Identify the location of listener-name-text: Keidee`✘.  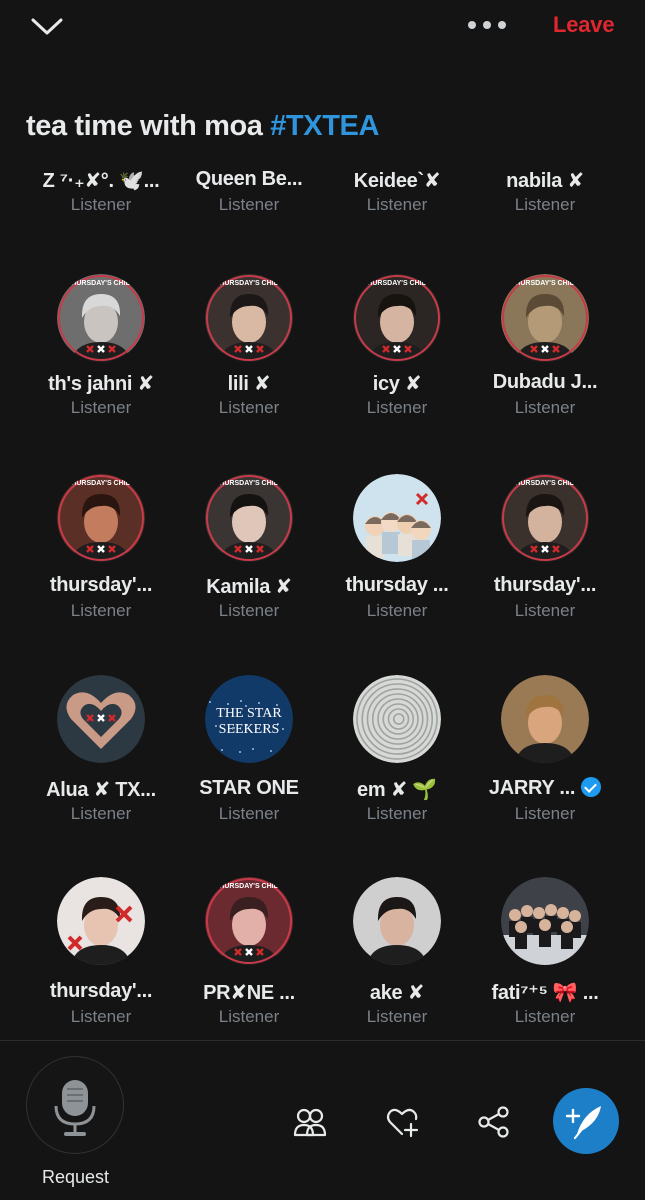
(397, 181).